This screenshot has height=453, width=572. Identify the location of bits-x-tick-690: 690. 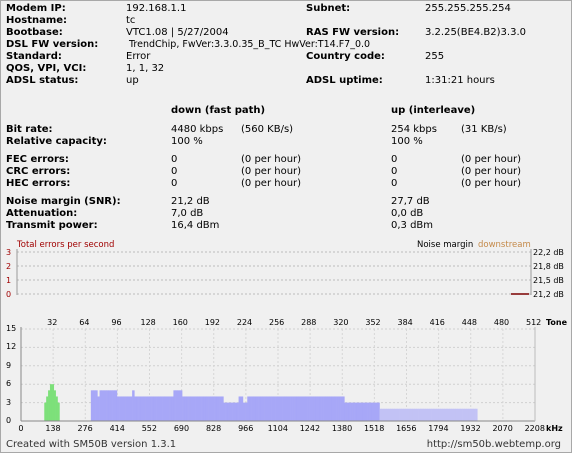
(181, 428).